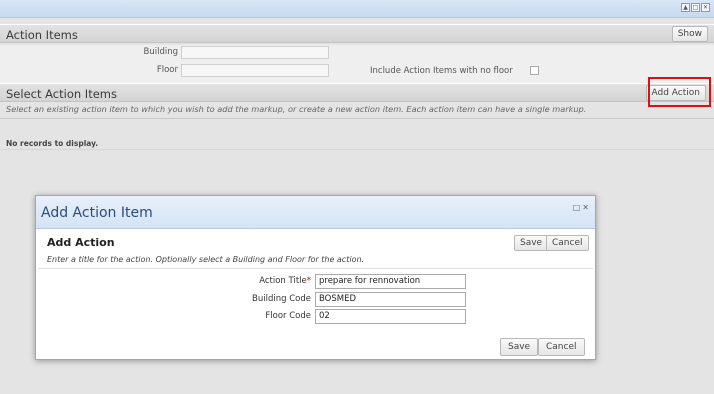  I want to click on collapse-icon: ▲, so click(685, 7).